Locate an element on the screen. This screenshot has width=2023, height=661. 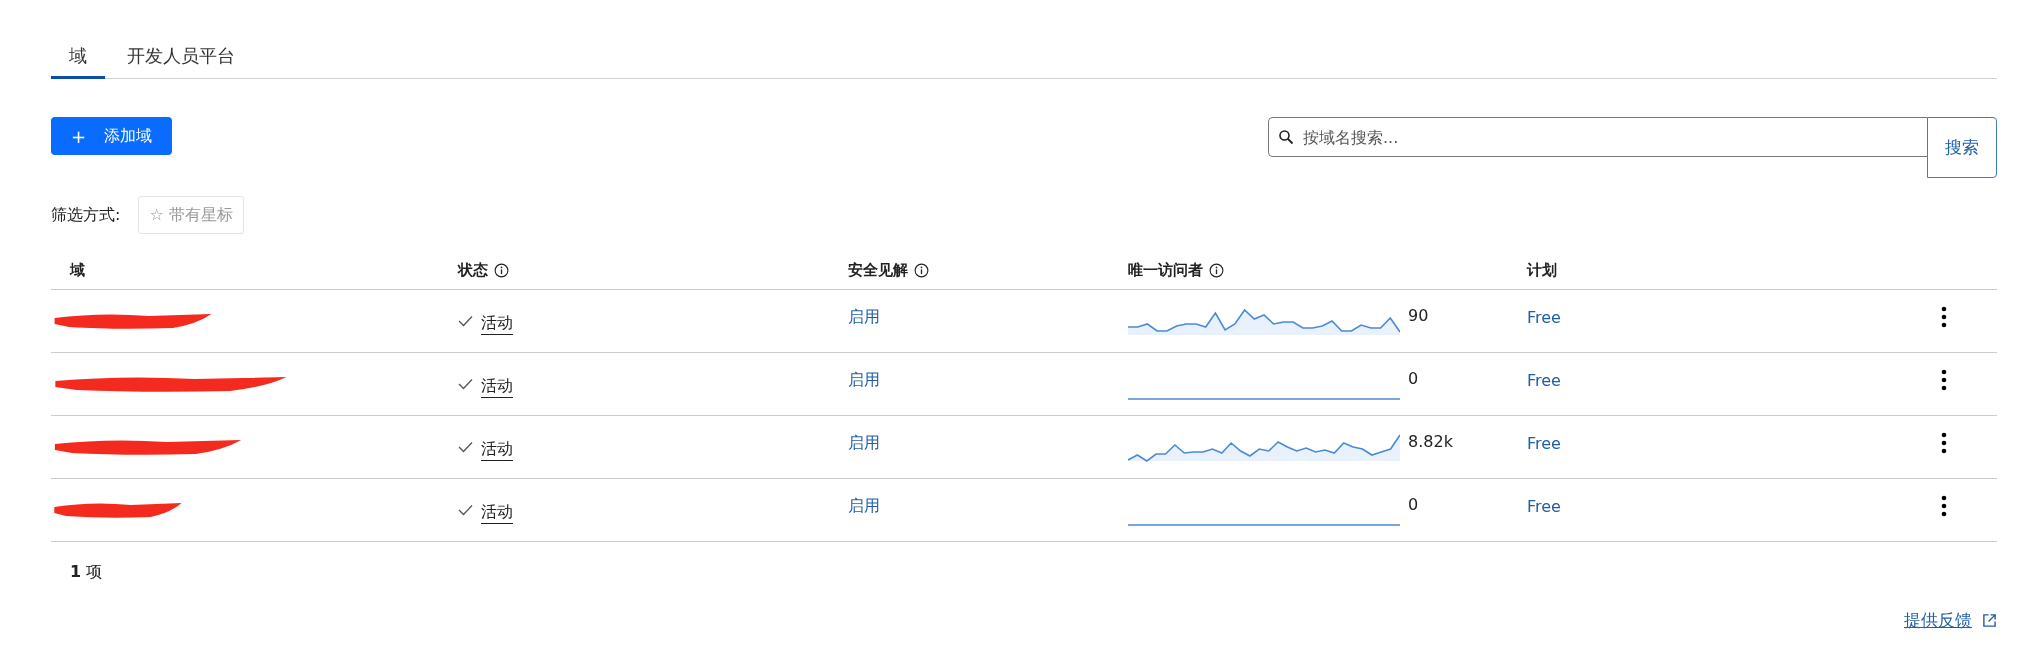
search-icon is located at coordinates (1286, 137).